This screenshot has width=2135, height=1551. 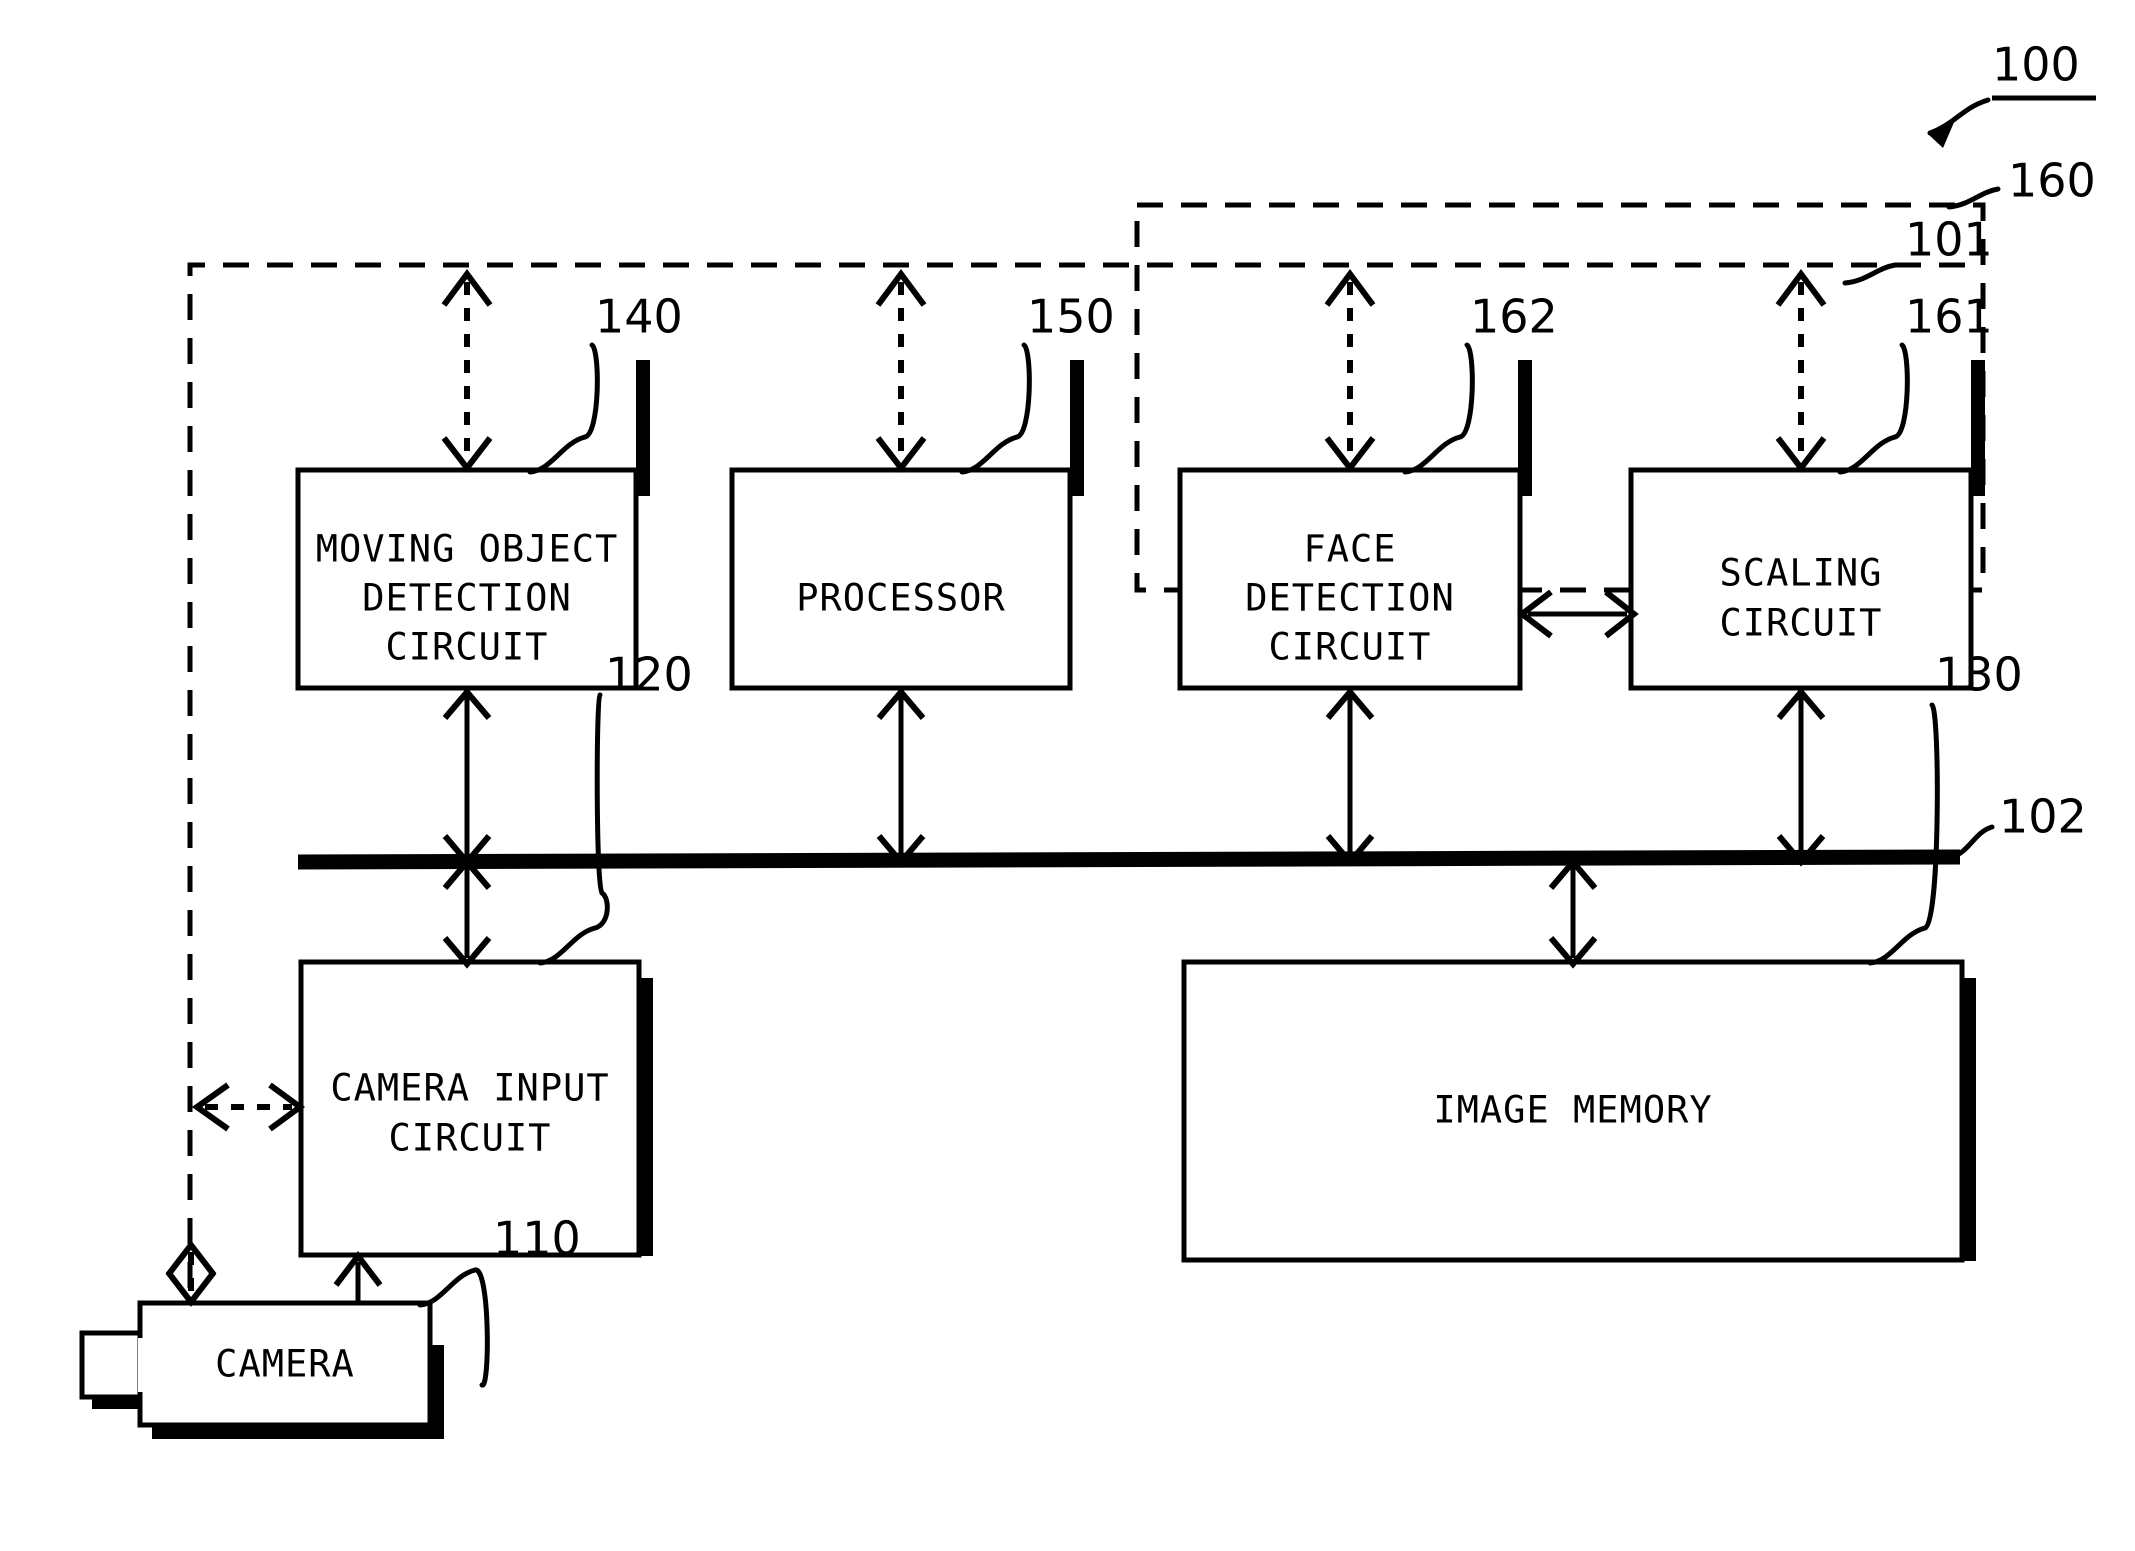 What do you see at coordinates (1578, 614) in the screenshot?
I see `connector-face-detection-to-scaling` at bounding box center [1578, 614].